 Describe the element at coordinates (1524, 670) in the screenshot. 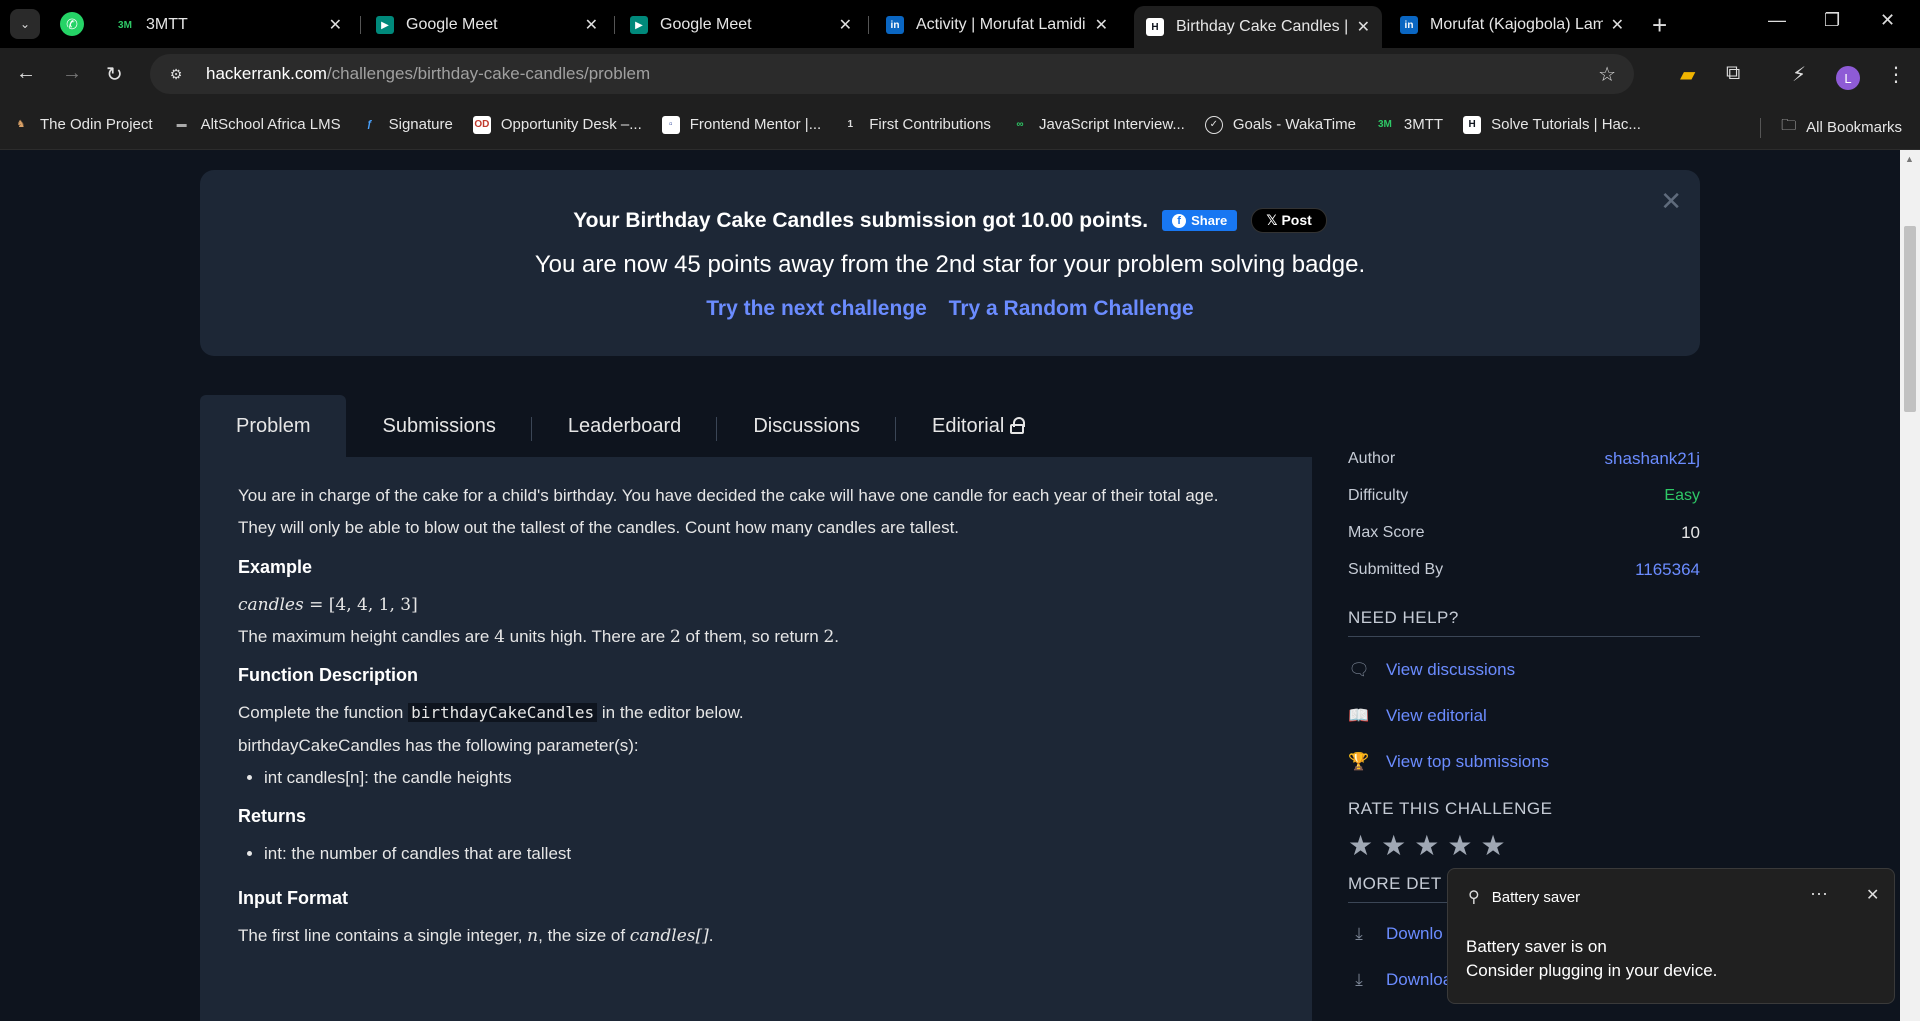

I see `view-discussions-link: 🗨 View discussions` at that location.